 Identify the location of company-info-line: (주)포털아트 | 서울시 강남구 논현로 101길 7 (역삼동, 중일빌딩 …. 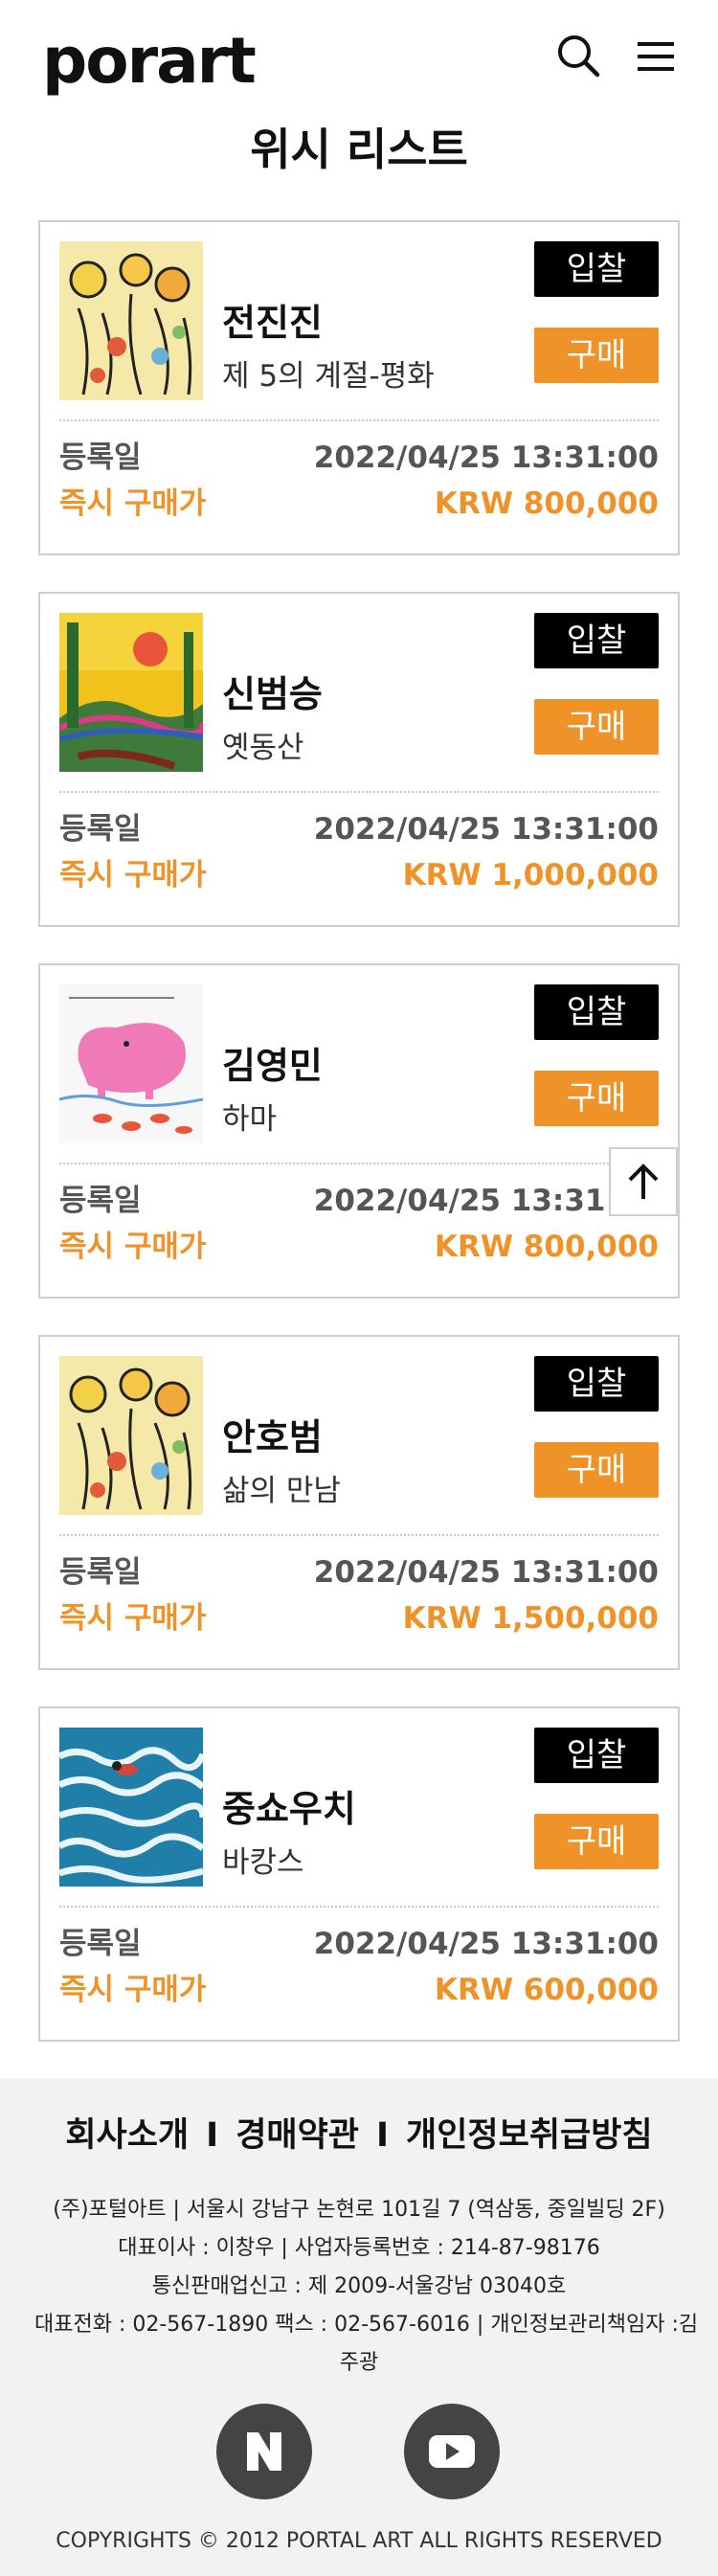
(359, 2210).